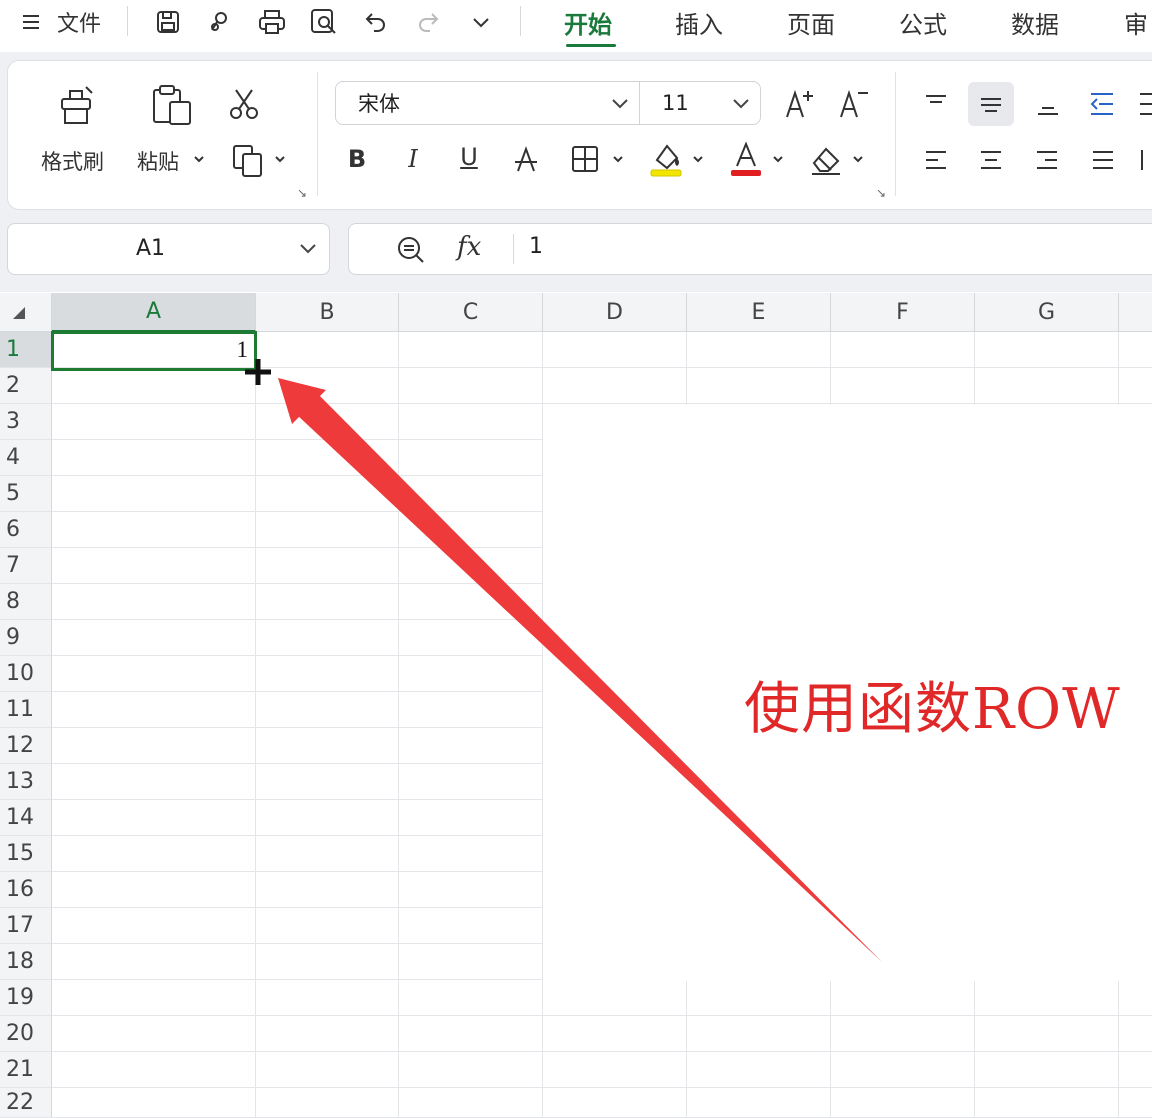 The height and width of the screenshot is (1118, 1152). What do you see at coordinates (26, 746) in the screenshot?
I see `row-header: 12` at bounding box center [26, 746].